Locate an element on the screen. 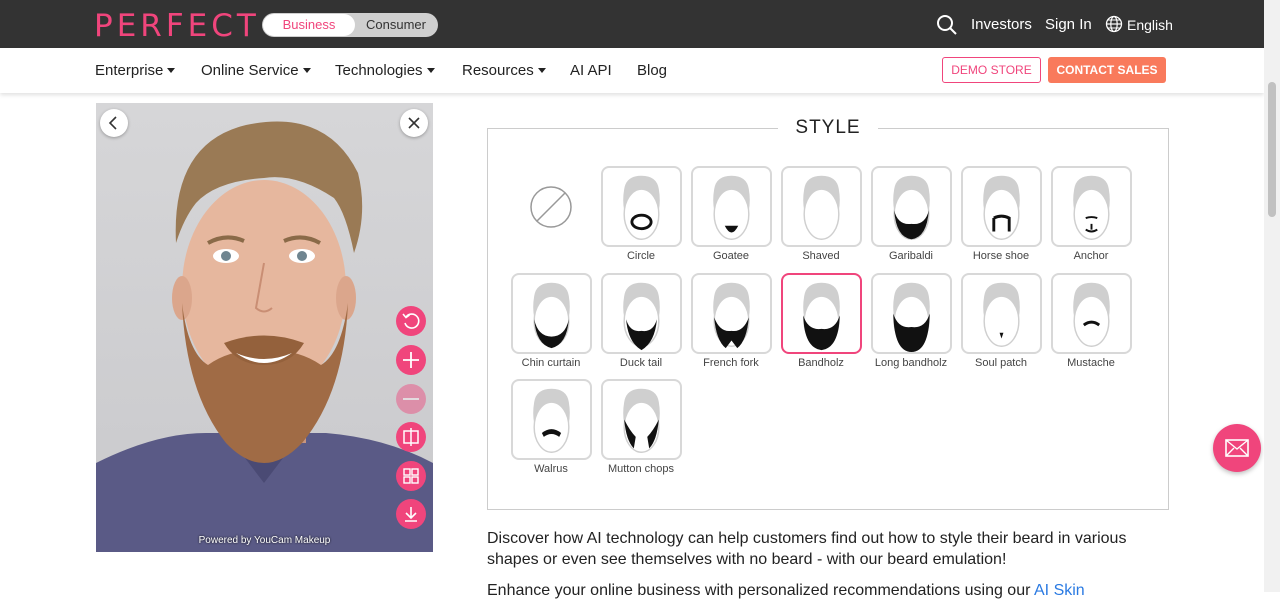 The width and height of the screenshot is (1280, 600). scrollbar-thumb is located at coordinates (1272, 149).